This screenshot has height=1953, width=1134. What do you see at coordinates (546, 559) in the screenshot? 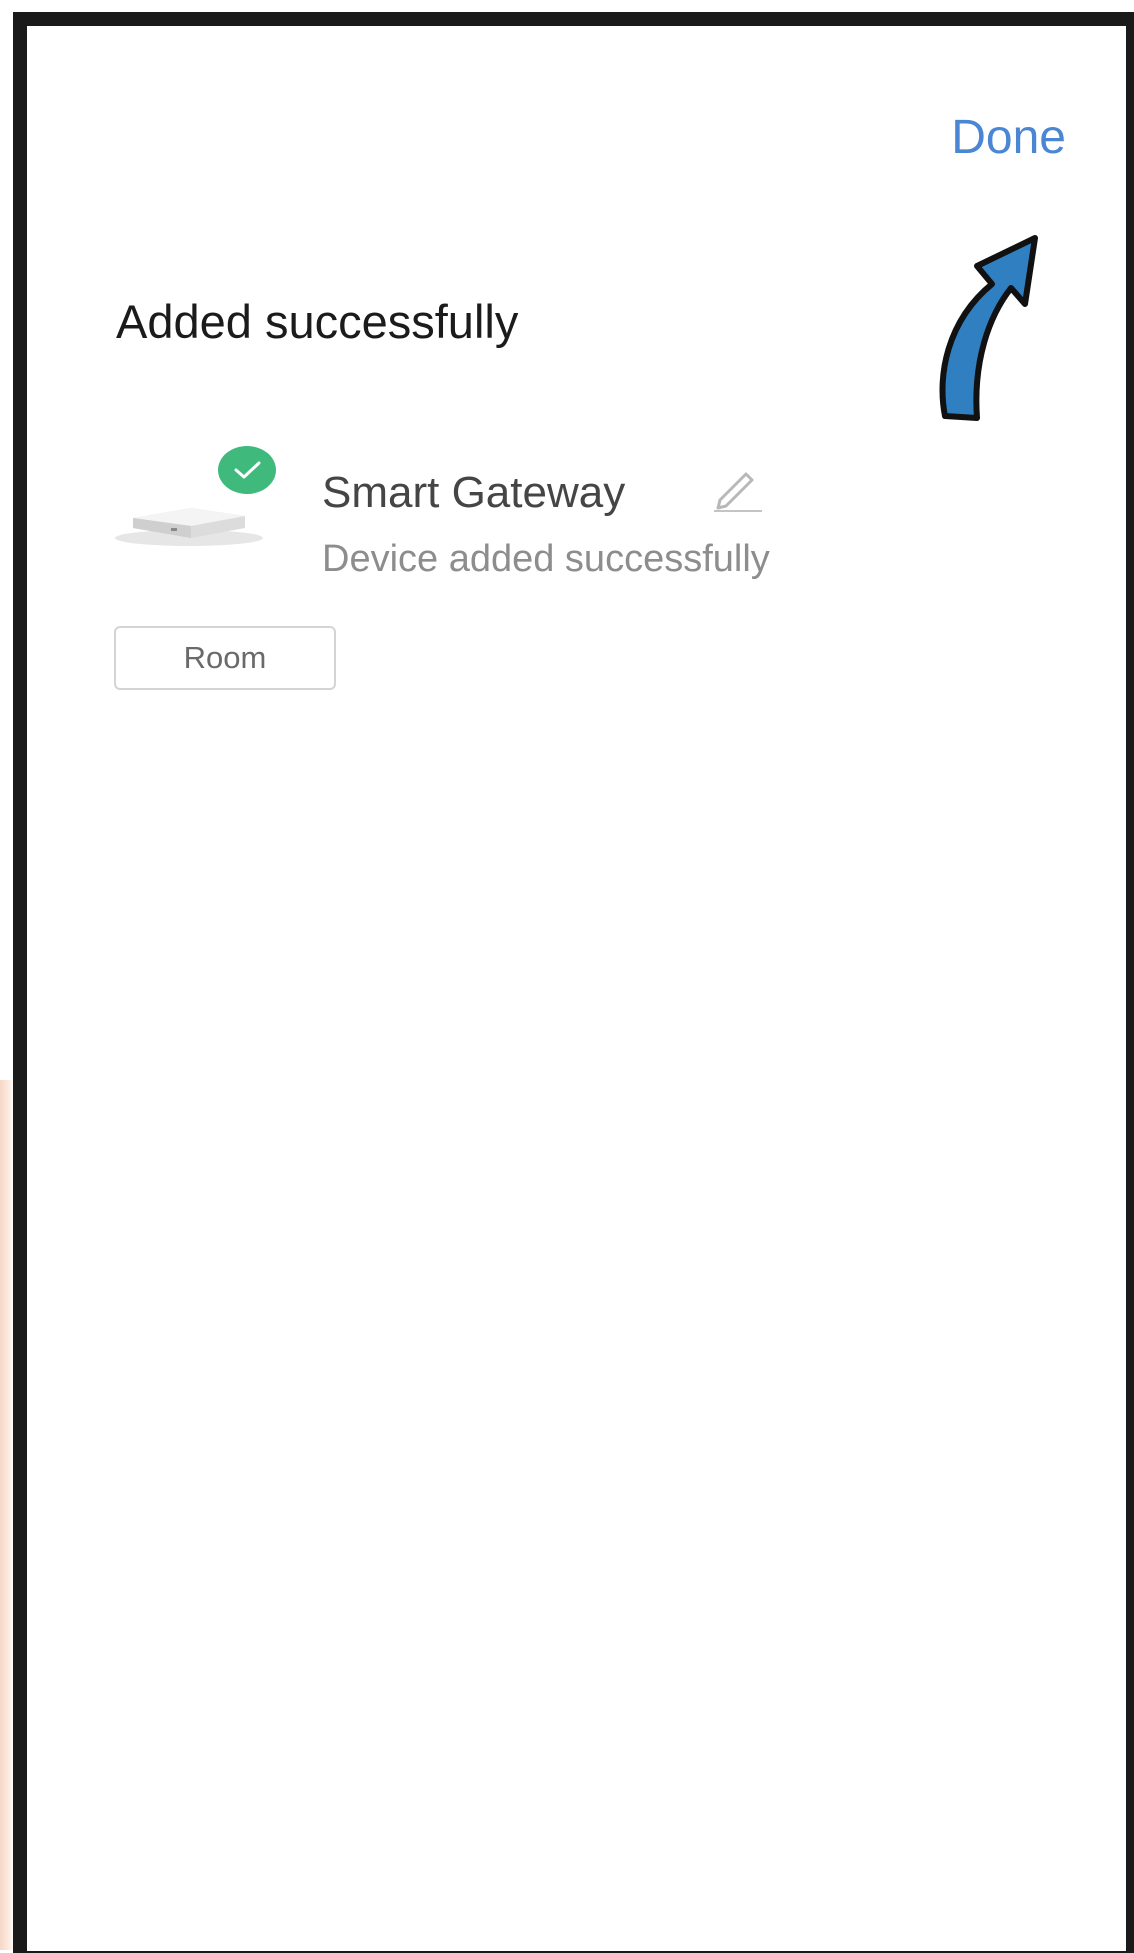
I see `device-status-text: Device added successfully` at bounding box center [546, 559].